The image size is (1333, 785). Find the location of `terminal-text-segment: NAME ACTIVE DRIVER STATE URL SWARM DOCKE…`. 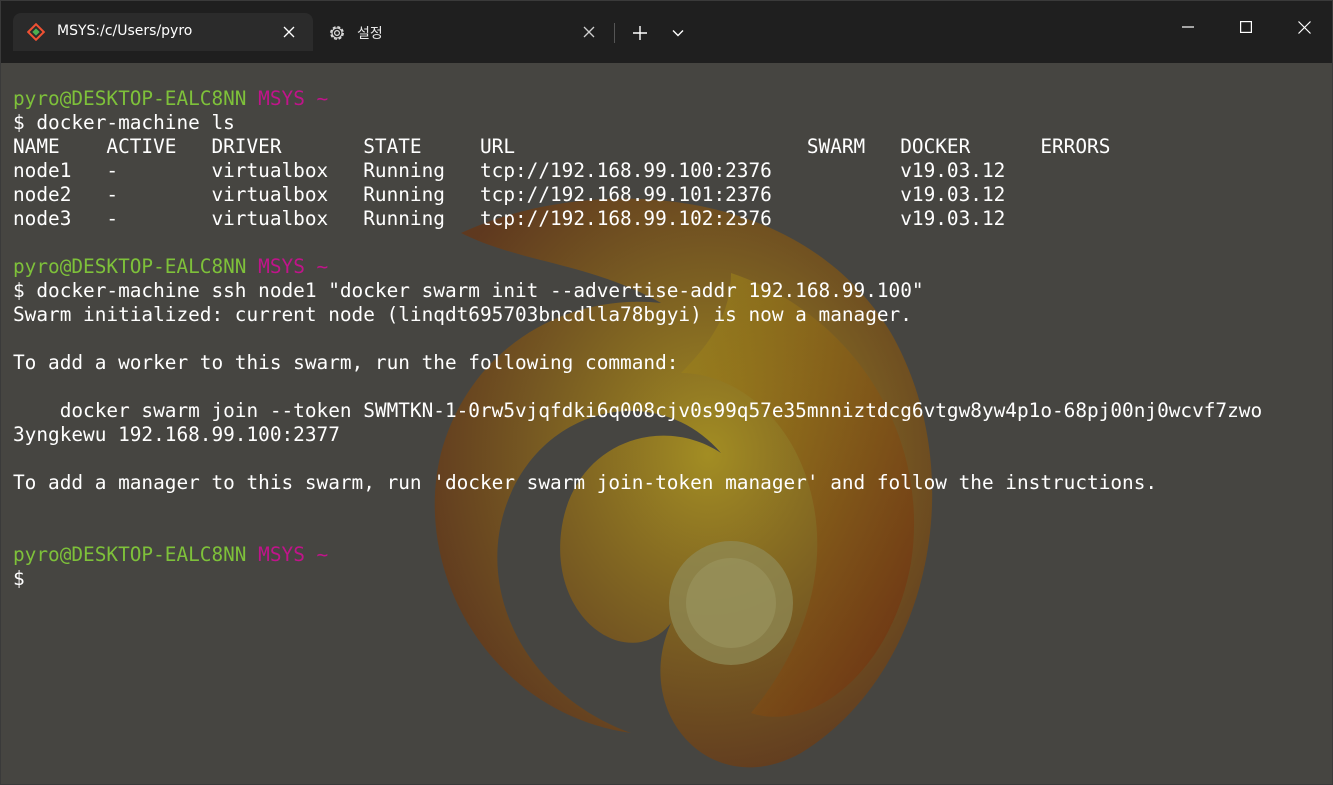

terminal-text-segment: NAME ACTIVE DRIVER STATE URL SWARM DOCKE… is located at coordinates (562, 146).